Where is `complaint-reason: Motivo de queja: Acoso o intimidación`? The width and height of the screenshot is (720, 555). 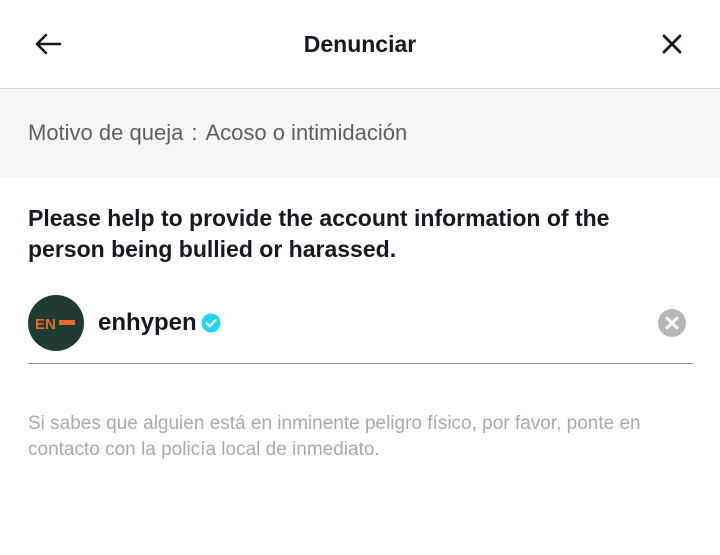
complaint-reason: Motivo de queja: Acoso o intimidación is located at coordinates (217, 133).